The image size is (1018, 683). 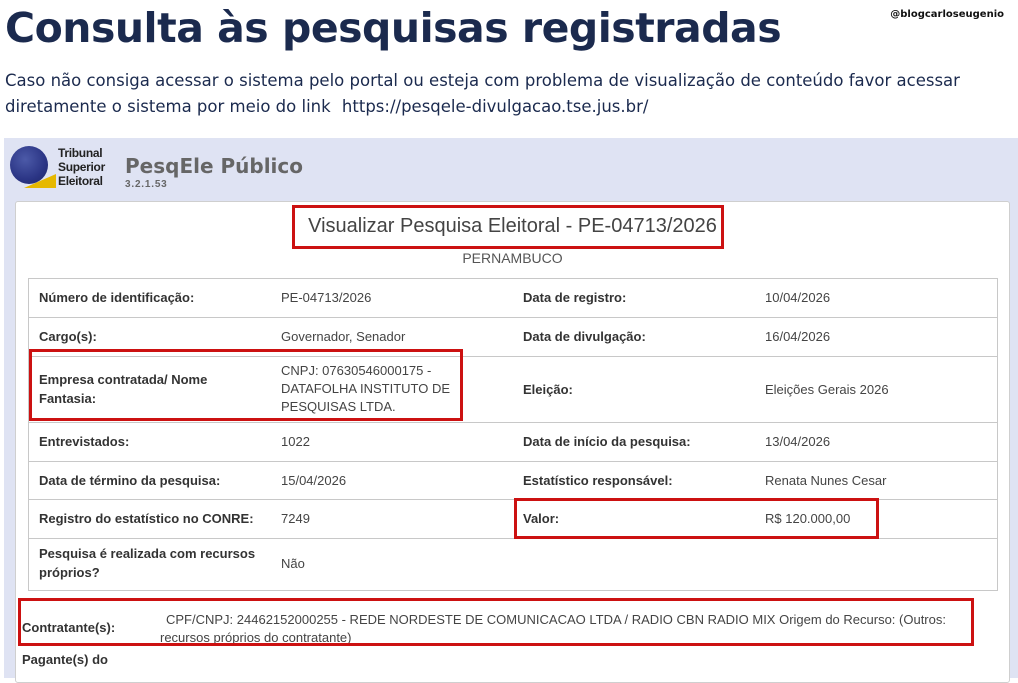 I want to click on field-value: 15/04/2026, so click(x=392, y=479).